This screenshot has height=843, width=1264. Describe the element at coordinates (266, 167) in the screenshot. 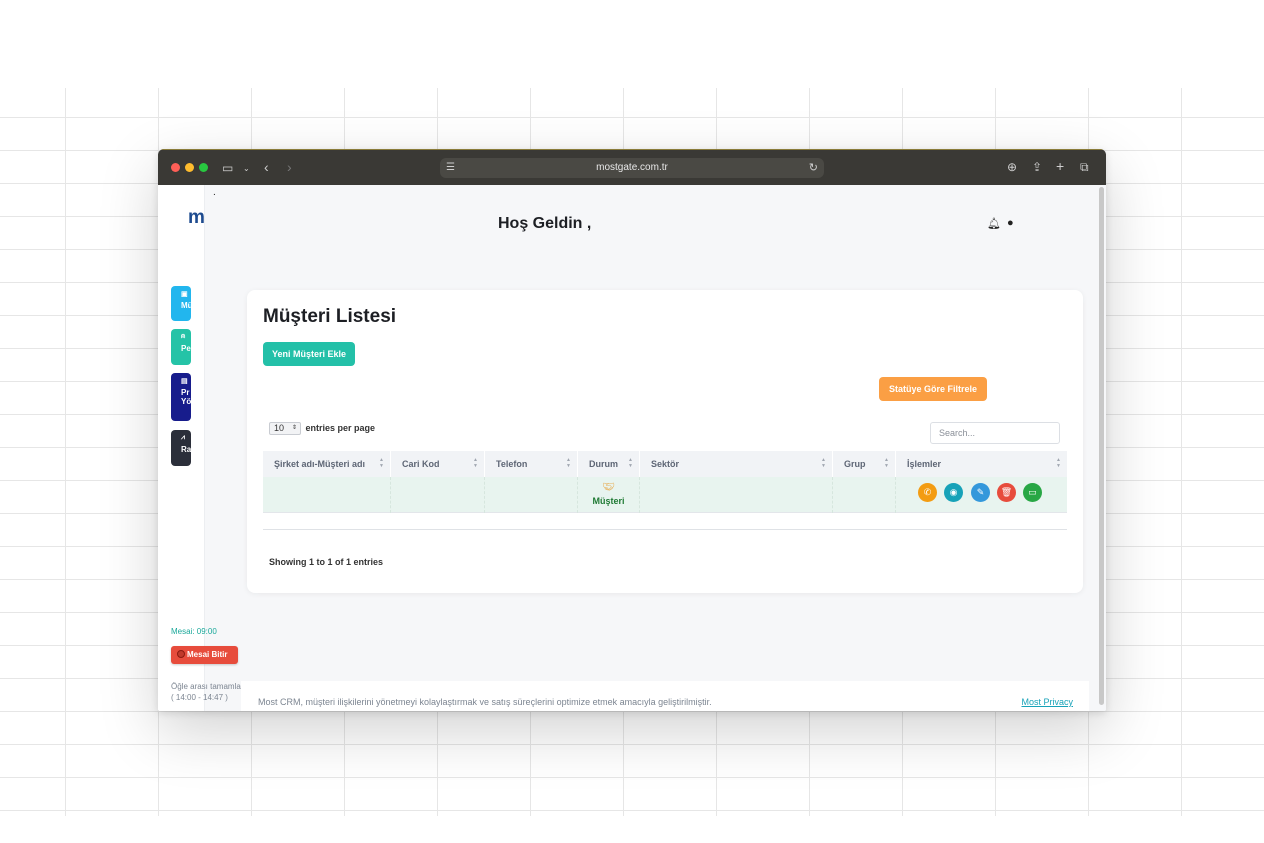

I see `back-icon: ‹` at that location.